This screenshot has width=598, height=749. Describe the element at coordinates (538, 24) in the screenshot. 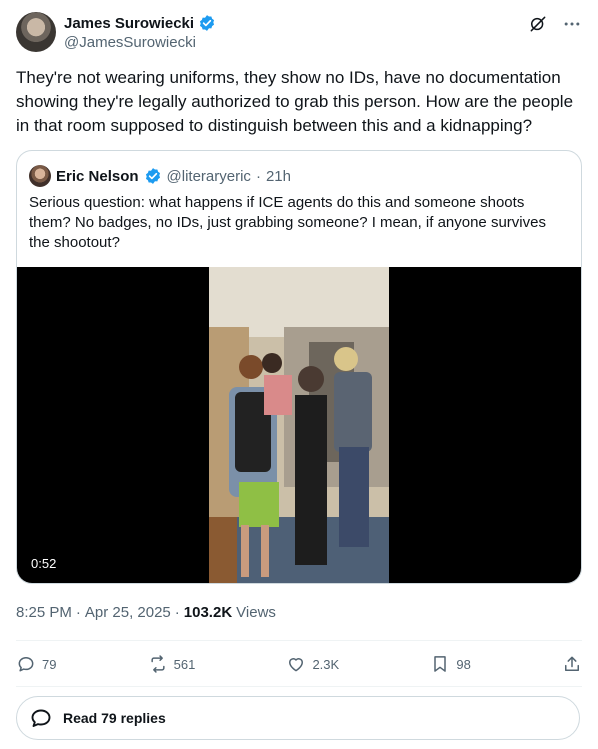

I see `grok-icon` at that location.